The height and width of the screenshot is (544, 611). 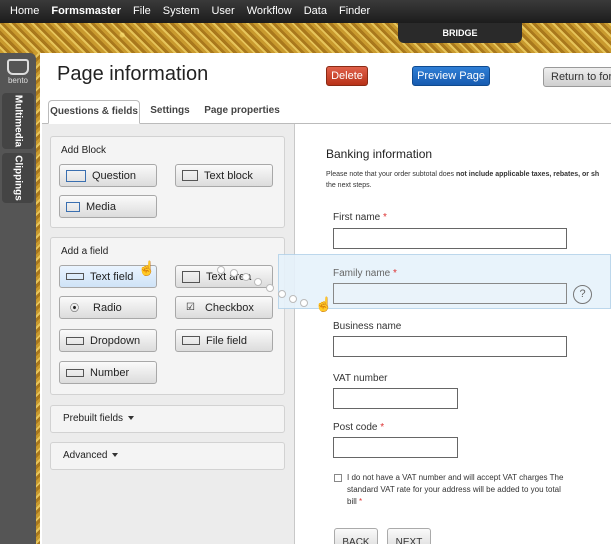 What do you see at coordinates (167, 456) in the screenshot?
I see `advanced-toggle: Advanced` at bounding box center [167, 456].